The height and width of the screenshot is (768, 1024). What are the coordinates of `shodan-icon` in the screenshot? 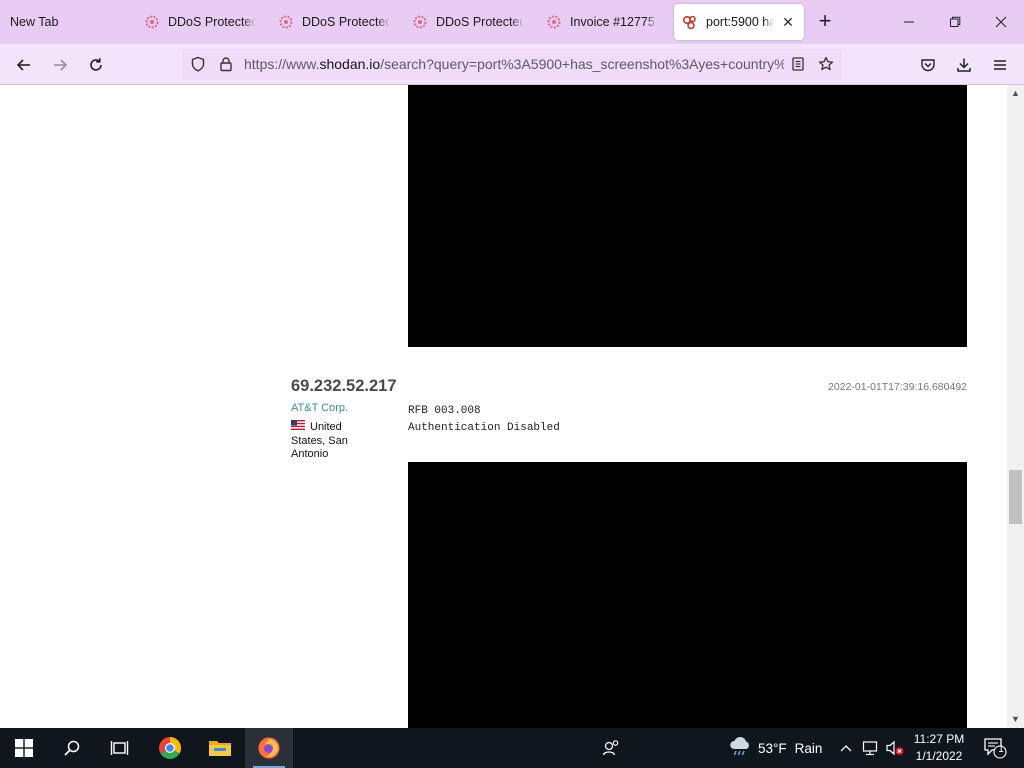 It's located at (690, 22).